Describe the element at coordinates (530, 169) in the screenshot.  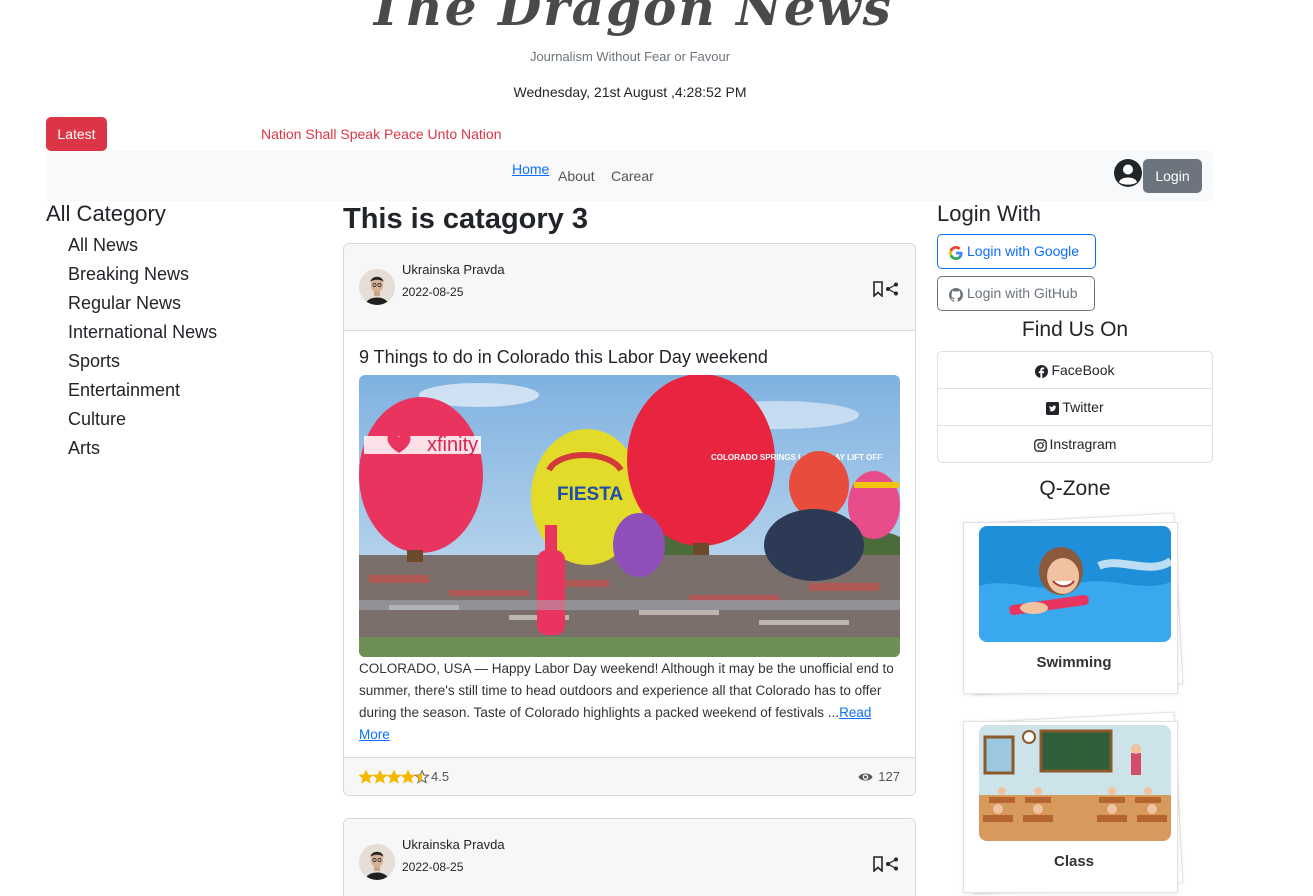
I see `nav-home-link: Home` at that location.